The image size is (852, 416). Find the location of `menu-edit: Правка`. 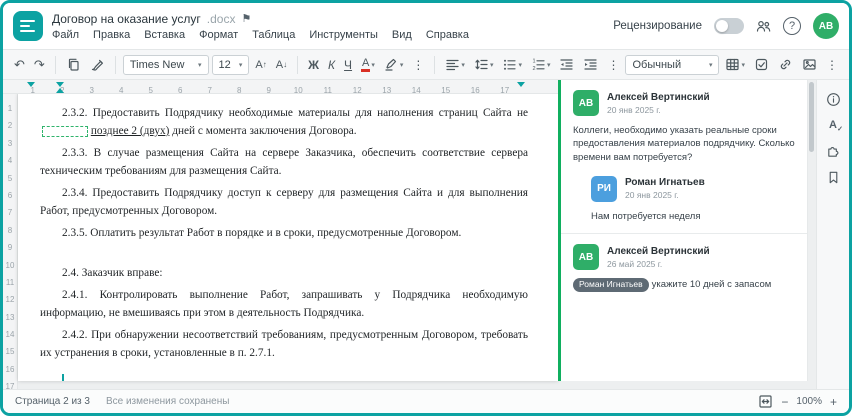

menu-edit: Правка is located at coordinates (111, 35).